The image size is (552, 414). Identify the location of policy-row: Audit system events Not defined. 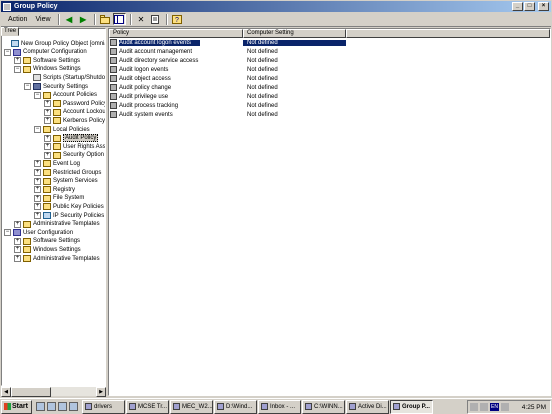
(329, 114).